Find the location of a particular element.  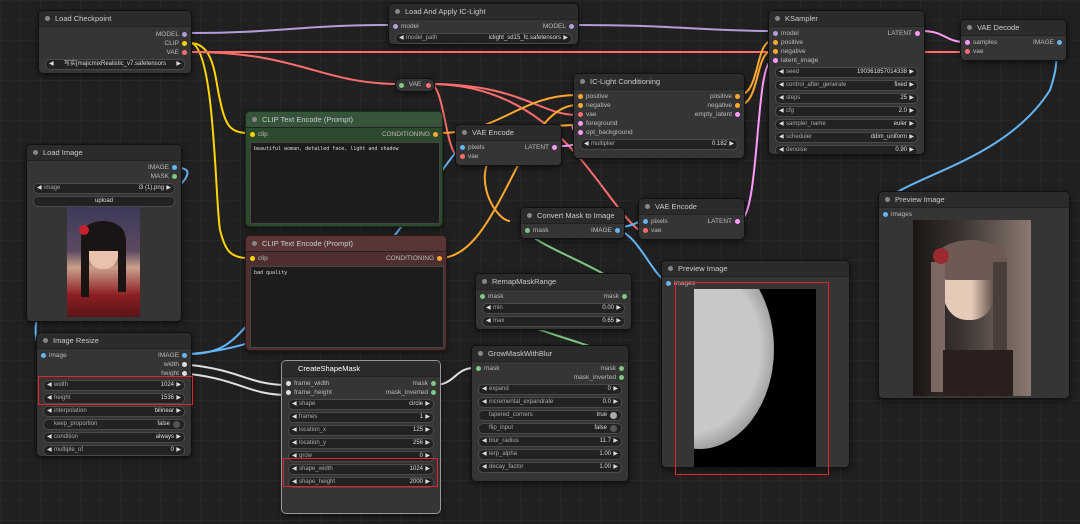

scheduler-widget: ◀ scheduler ddim_uniform ▶ is located at coordinates (846, 137).